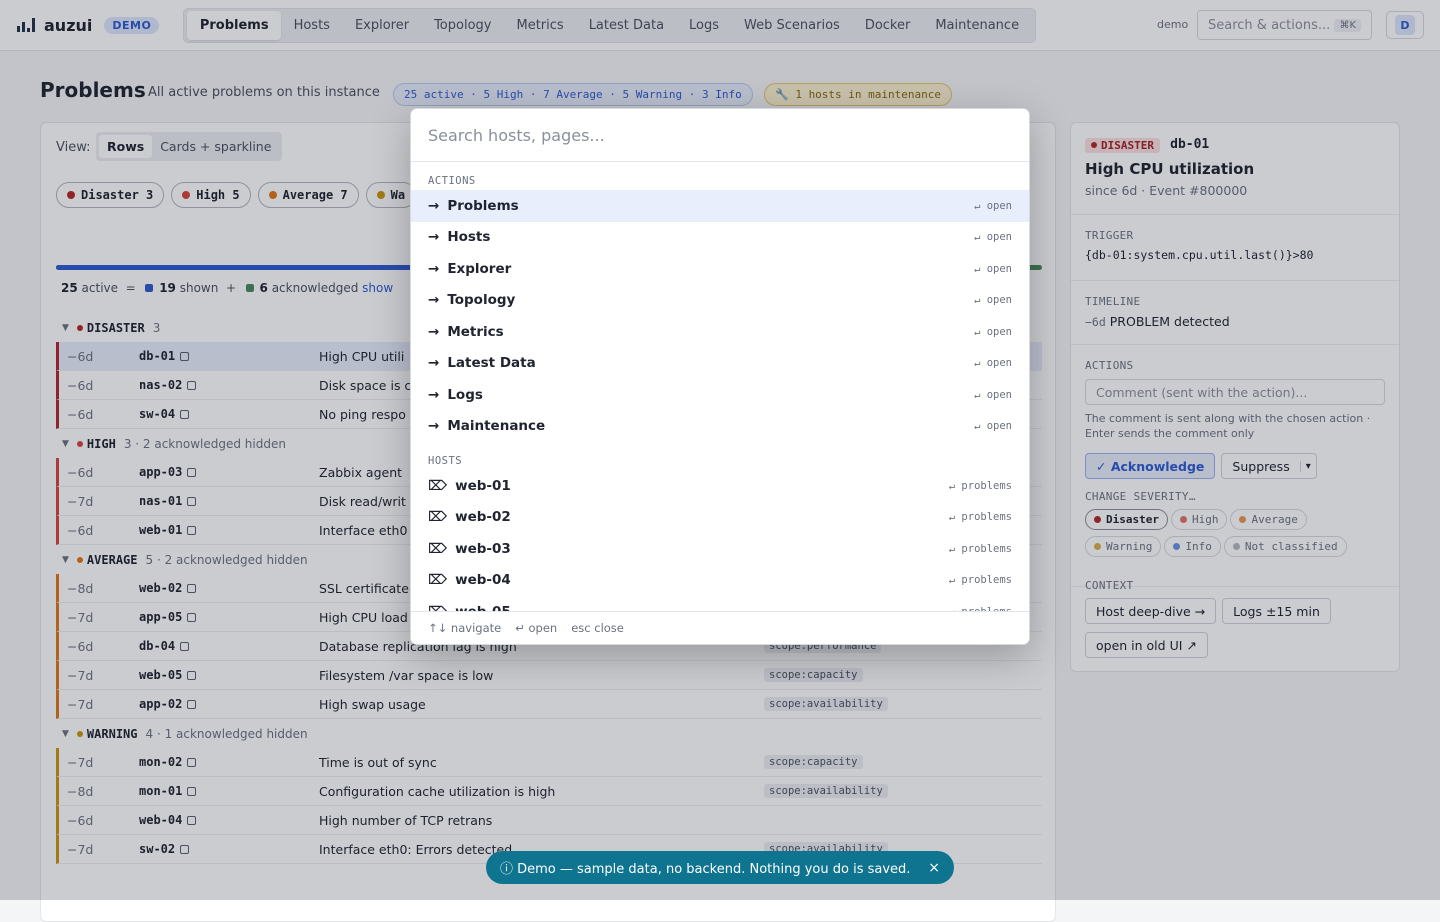 This screenshot has width=1440, height=922. What do you see at coordinates (720, 206) in the screenshot?
I see `palette-item: → Problems ↵ open` at bounding box center [720, 206].